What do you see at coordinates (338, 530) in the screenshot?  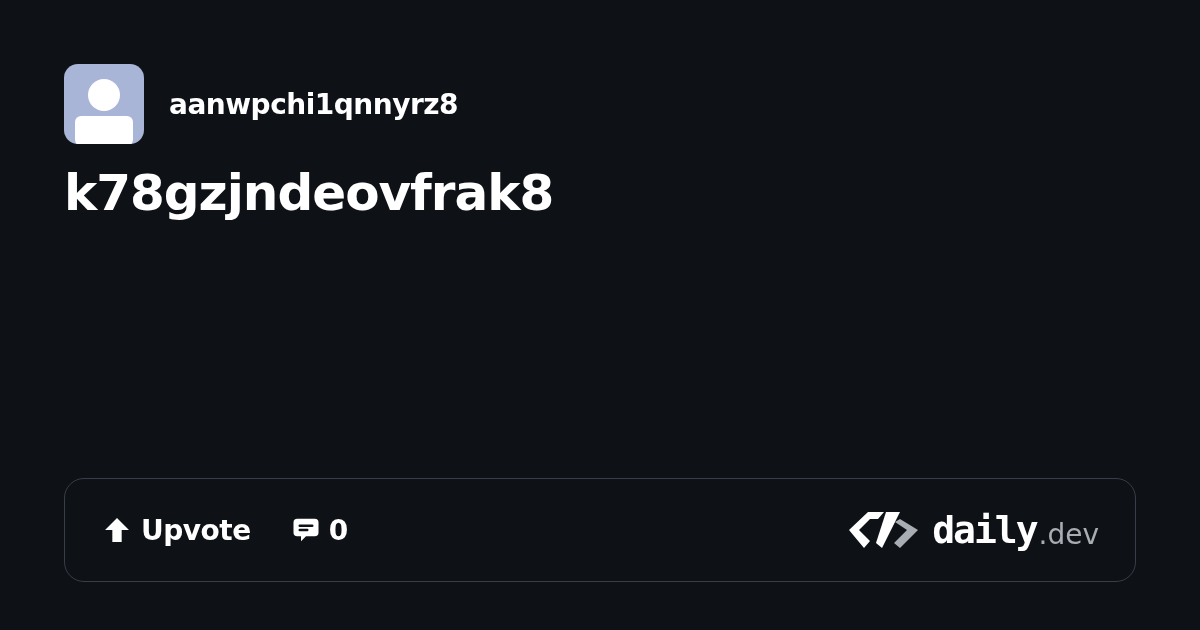 I see `comment-count: 0` at bounding box center [338, 530].